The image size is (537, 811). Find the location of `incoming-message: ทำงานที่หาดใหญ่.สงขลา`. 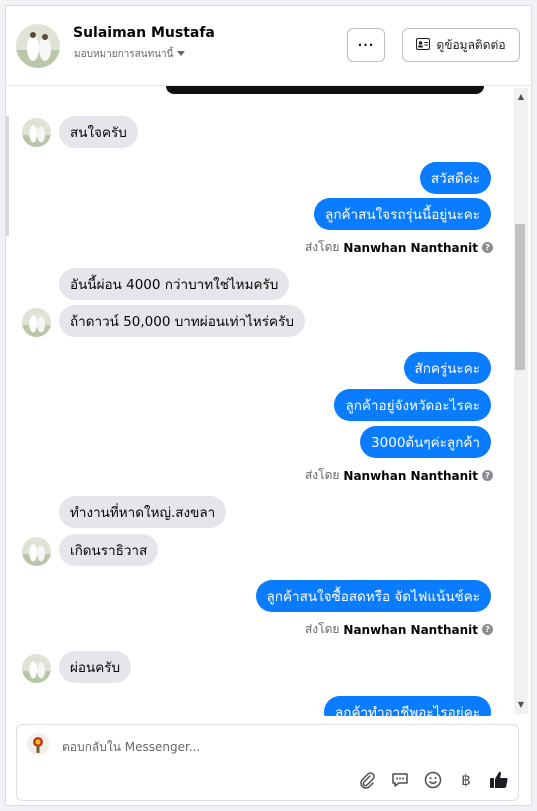

incoming-message: ทำงานที่หาดใหญ่.สงขลา is located at coordinates (143, 512).